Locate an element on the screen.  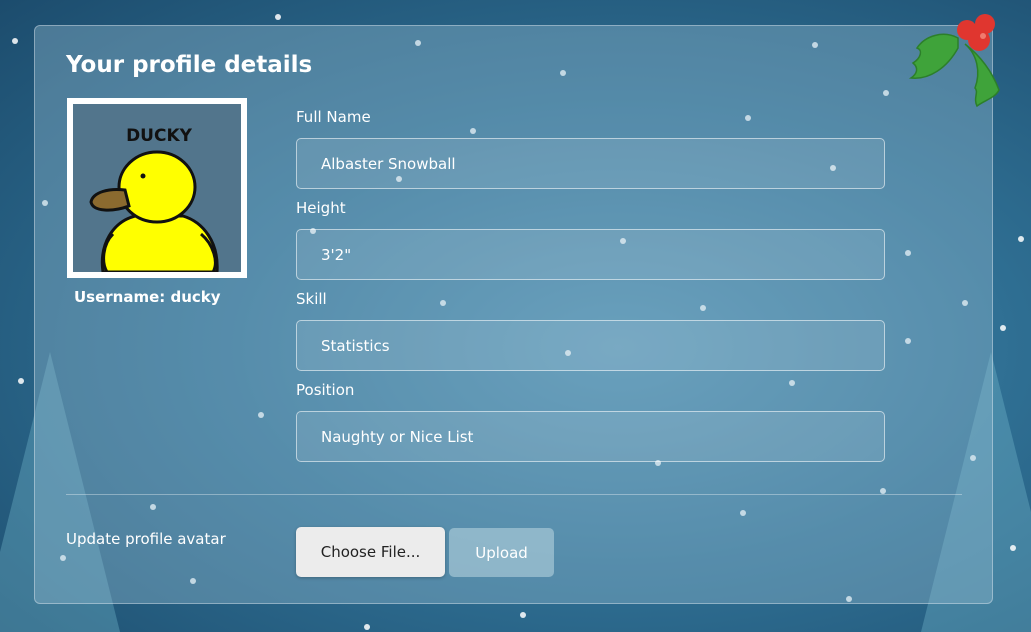
duck-avatar-image: DUCKY is located at coordinates (157, 188).